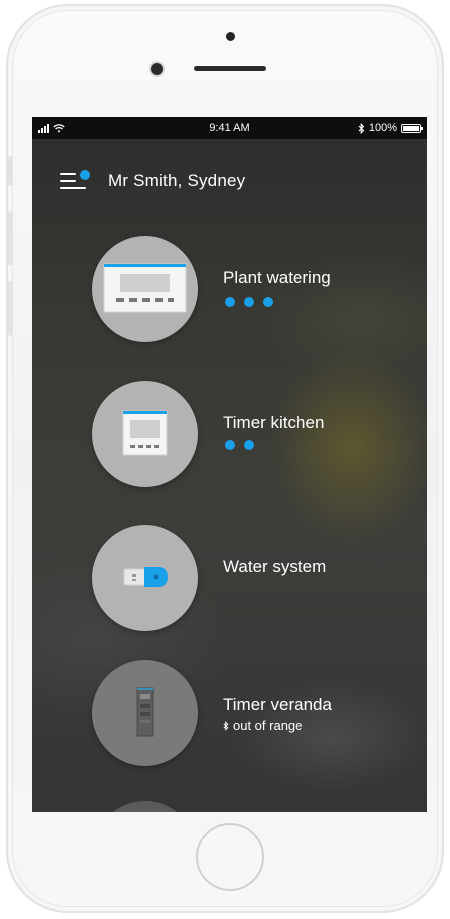 This screenshot has height=919, width=450. Describe the element at coordinates (10, 308) in the screenshot. I see `volume-down-button` at that location.